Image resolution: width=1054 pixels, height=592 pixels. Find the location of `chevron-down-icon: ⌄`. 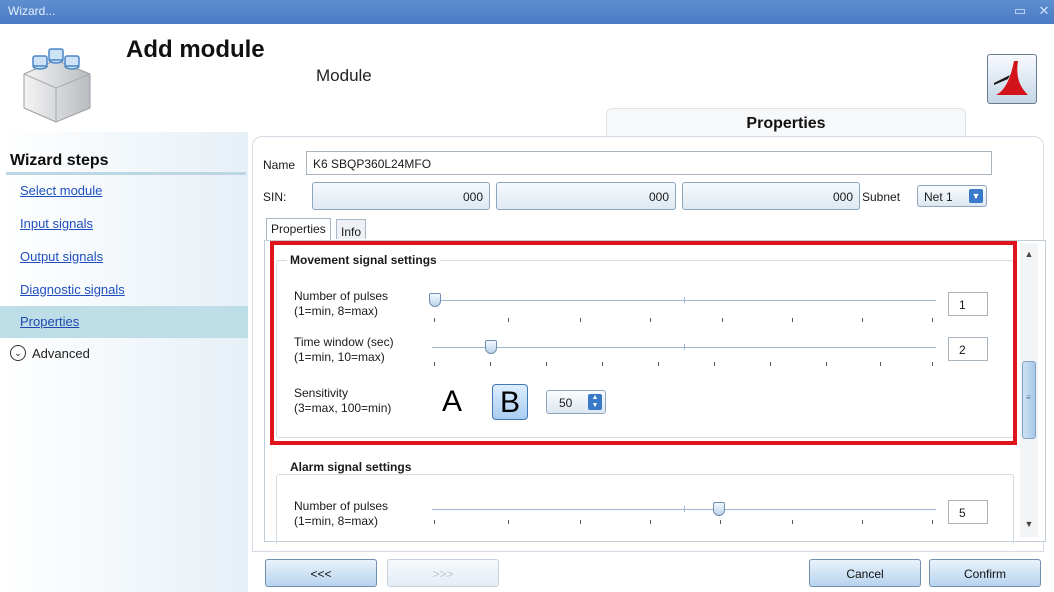

chevron-down-icon: ⌄ is located at coordinates (18, 353).